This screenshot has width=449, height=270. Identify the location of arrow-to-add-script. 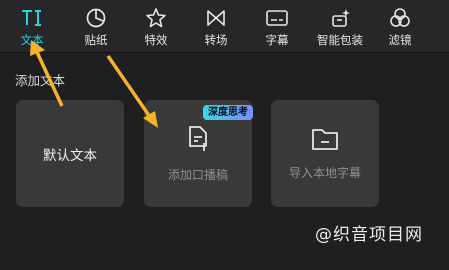
(132, 91).